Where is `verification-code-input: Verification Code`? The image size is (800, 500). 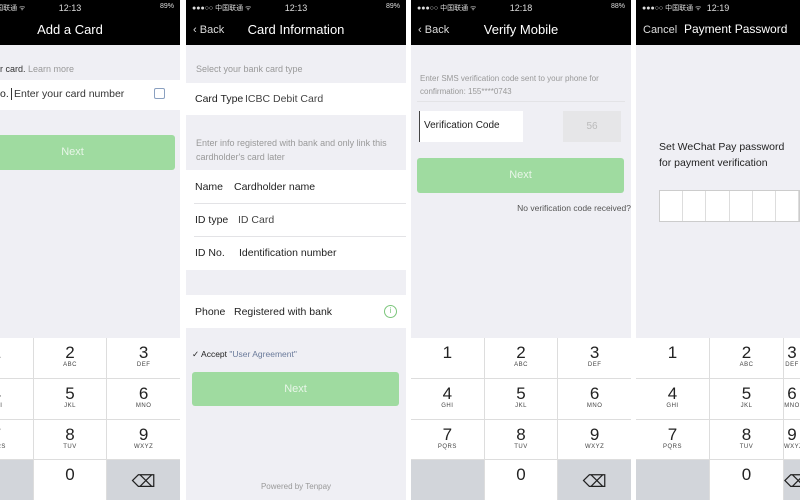
verification-code-input: Verification Code is located at coordinates (471, 126).